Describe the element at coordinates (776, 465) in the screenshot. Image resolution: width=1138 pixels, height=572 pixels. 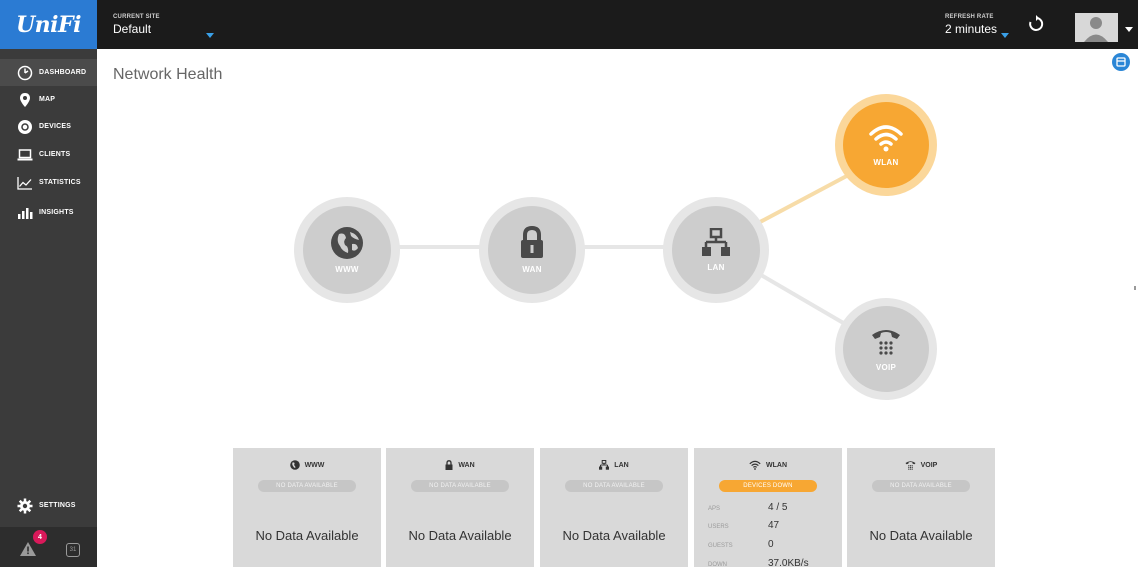
I see `card-title: WLAN` at that location.